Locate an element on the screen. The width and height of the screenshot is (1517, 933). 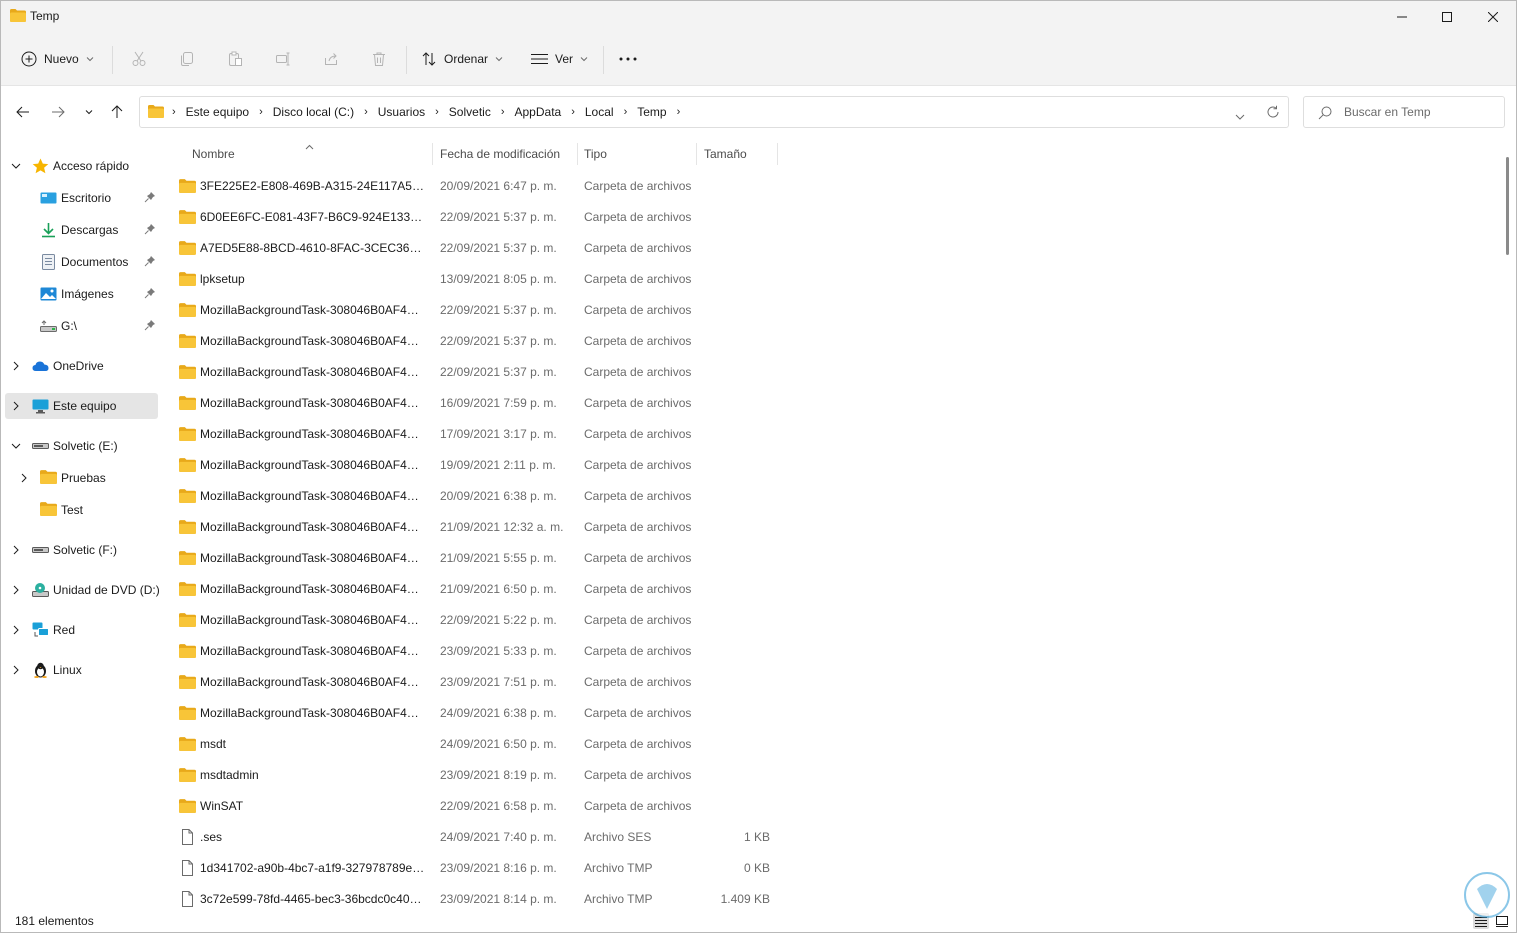
column-header-type: Tipo is located at coordinates (637, 153).